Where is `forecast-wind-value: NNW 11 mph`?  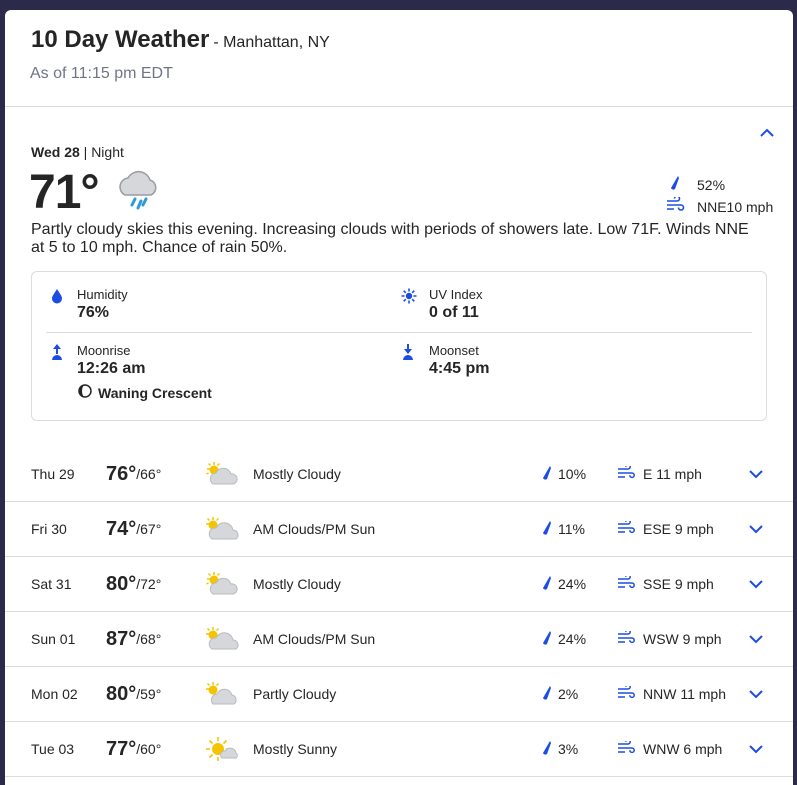
forecast-wind-value: NNW 11 mph is located at coordinates (684, 694).